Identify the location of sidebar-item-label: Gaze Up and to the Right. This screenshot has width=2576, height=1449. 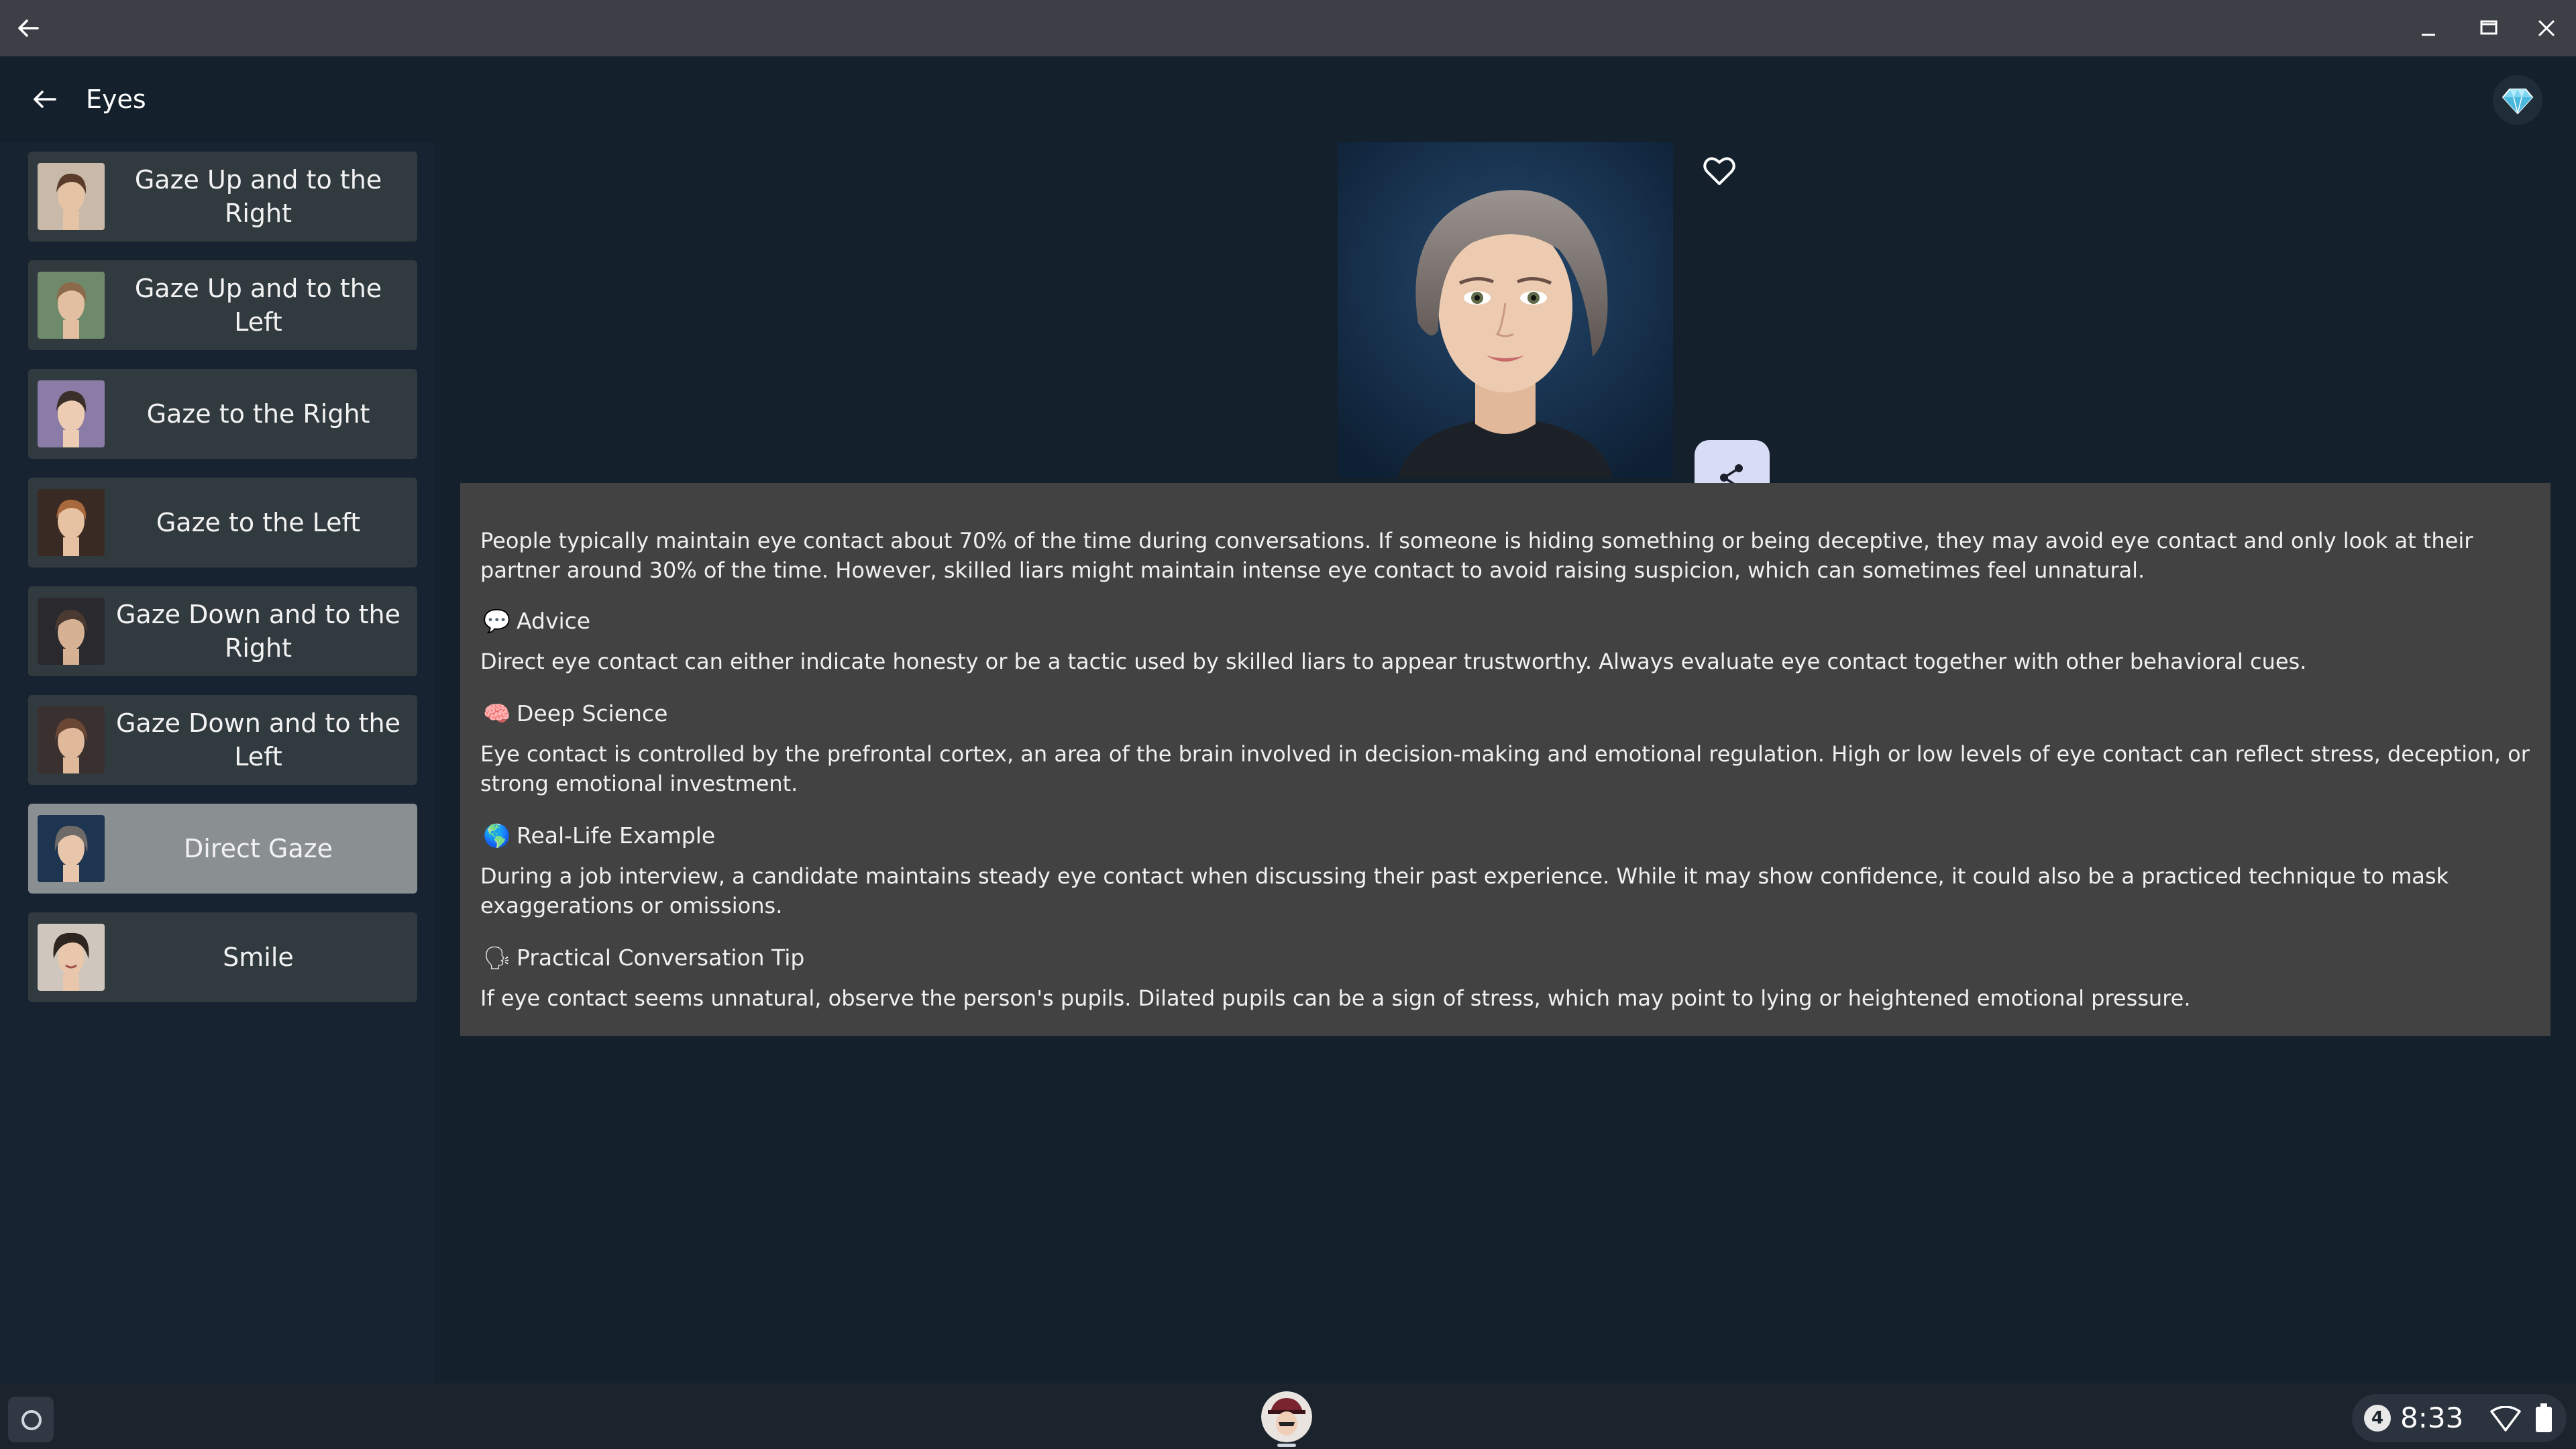
(258, 196).